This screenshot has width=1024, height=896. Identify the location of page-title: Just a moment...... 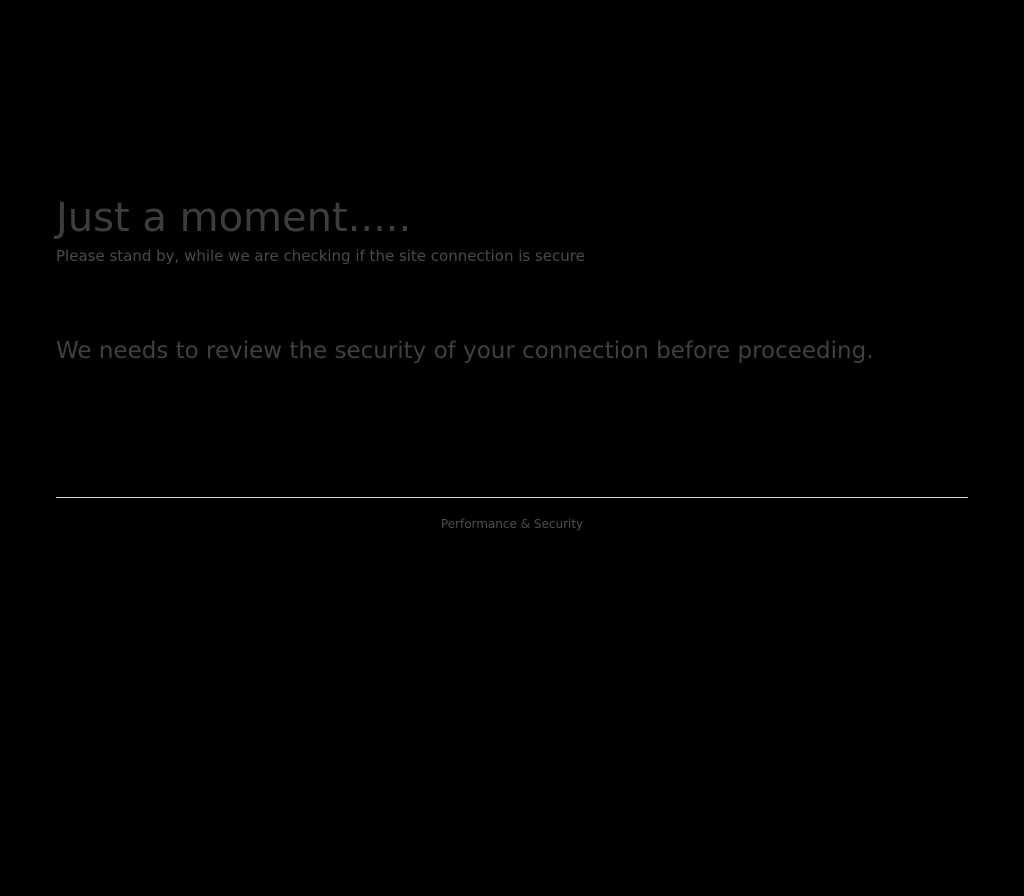
(234, 218).